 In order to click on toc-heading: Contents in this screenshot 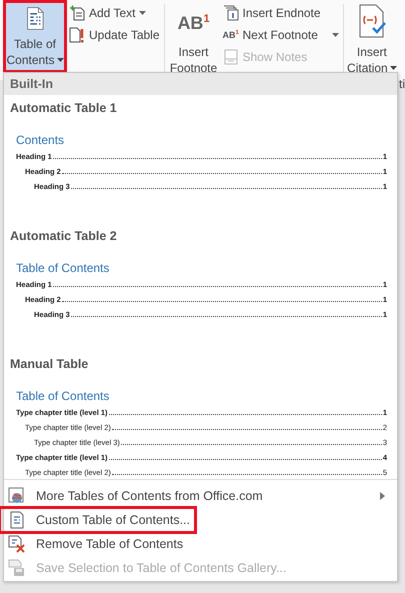, I will do `click(41, 140)`.